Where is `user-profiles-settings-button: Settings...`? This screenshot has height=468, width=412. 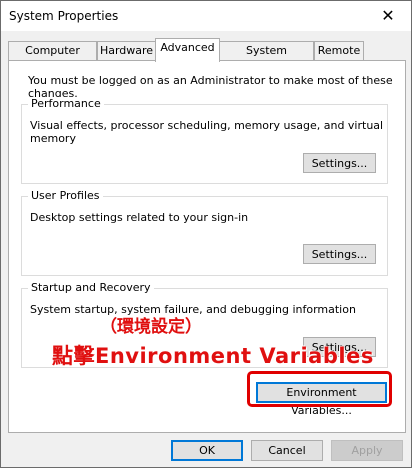 user-profiles-settings-button: Settings... is located at coordinates (339, 254).